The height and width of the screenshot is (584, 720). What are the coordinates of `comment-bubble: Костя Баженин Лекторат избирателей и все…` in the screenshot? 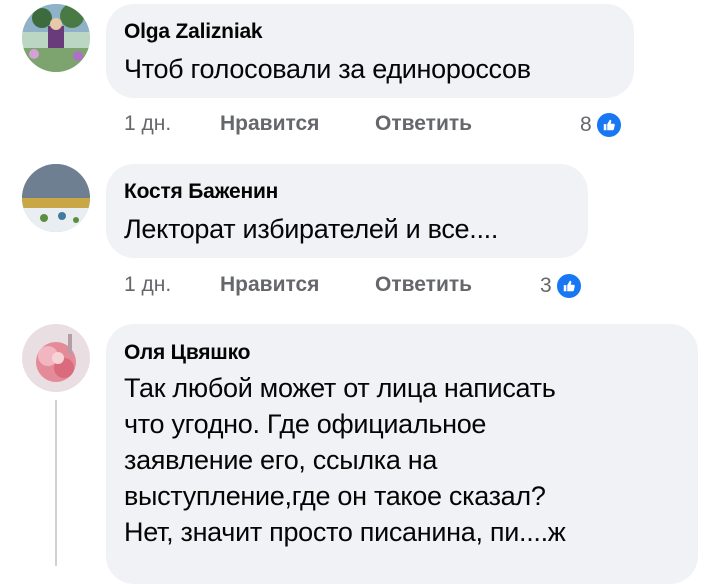 It's located at (347, 211).